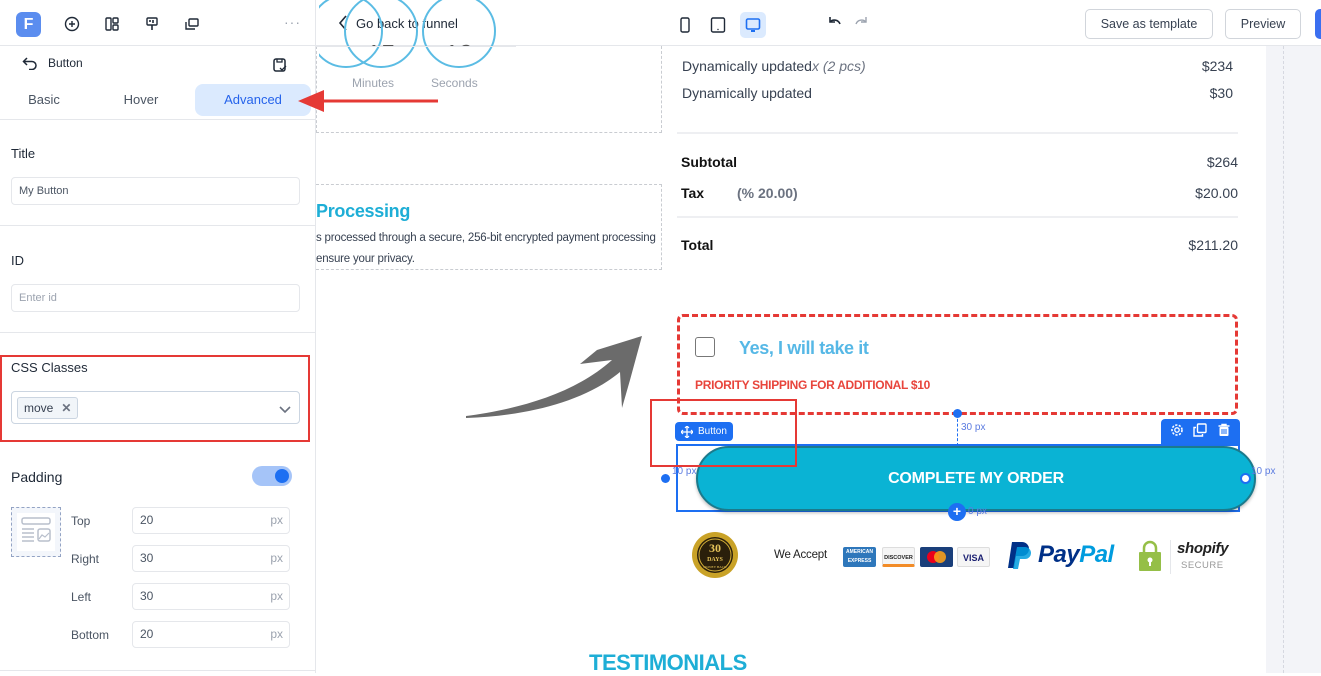 This screenshot has width=1321, height=676. Describe the element at coordinates (66, 408) in the screenshot. I see `remove-chip-icon: ✕` at that location.